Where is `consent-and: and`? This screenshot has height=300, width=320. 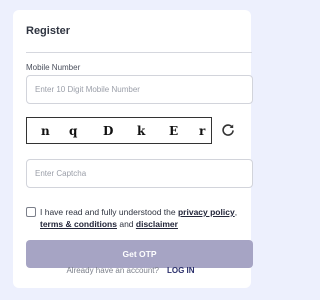 consent-and: and is located at coordinates (126, 224).